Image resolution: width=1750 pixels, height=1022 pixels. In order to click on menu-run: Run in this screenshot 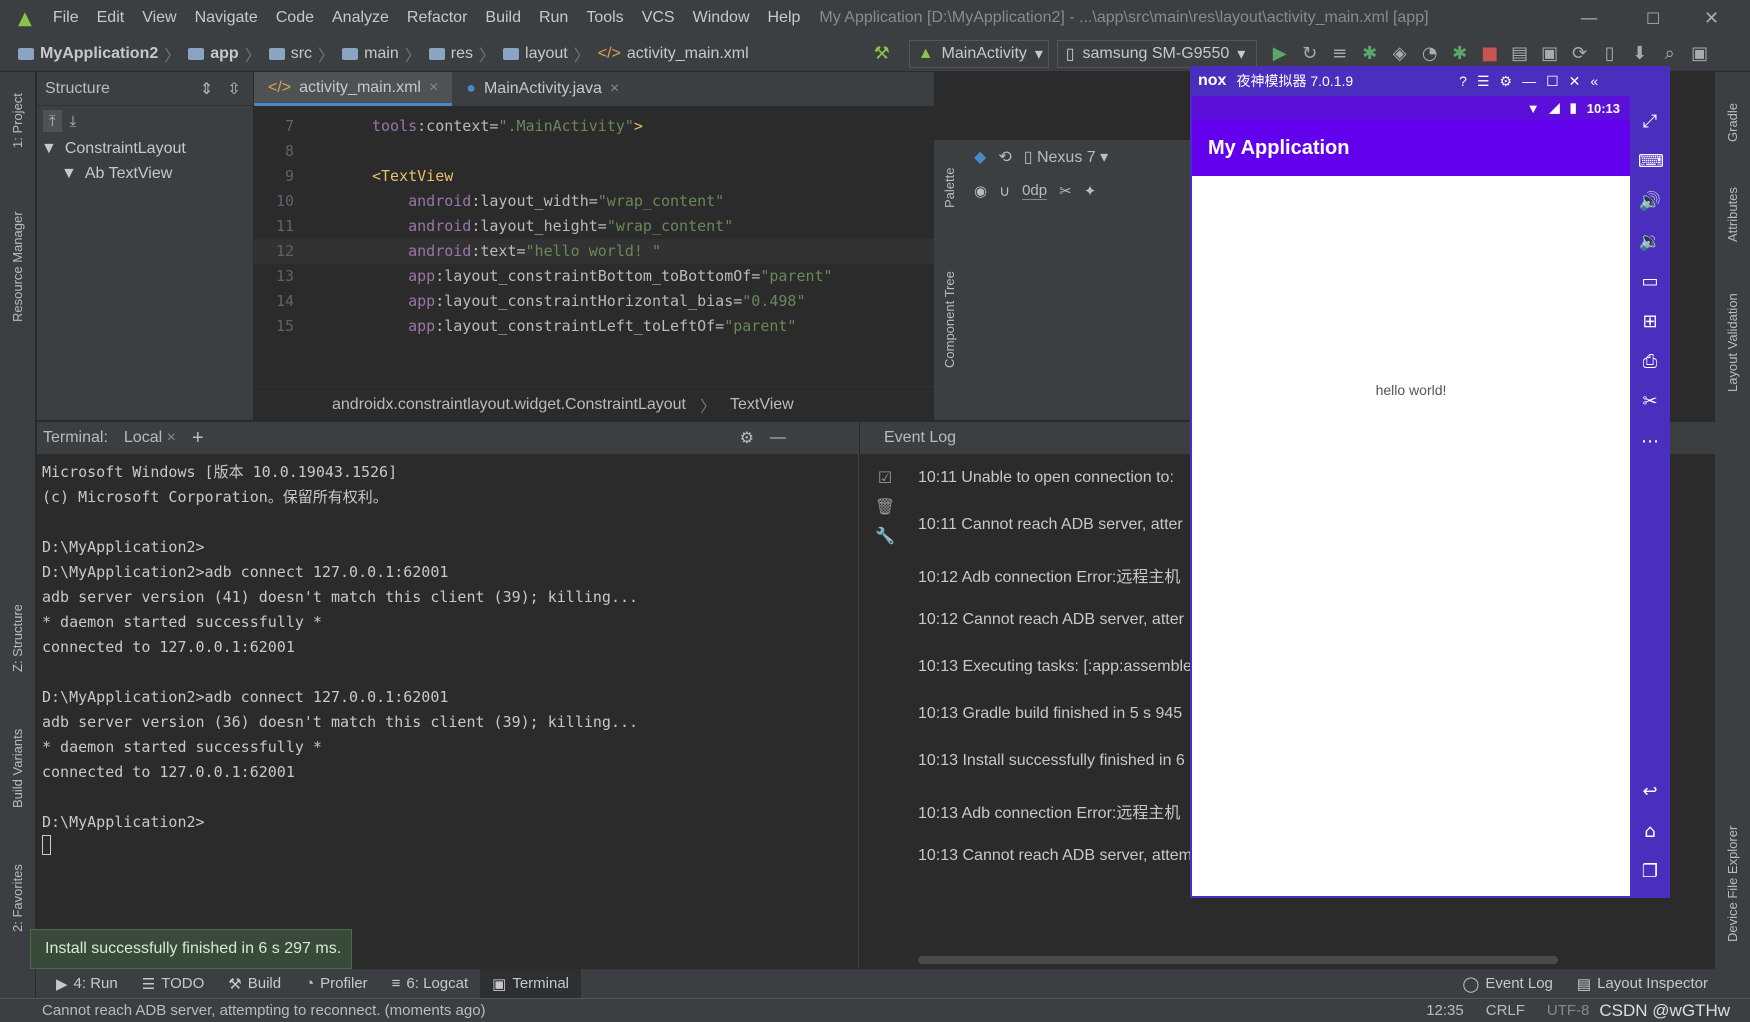, I will do `click(553, 18)`.